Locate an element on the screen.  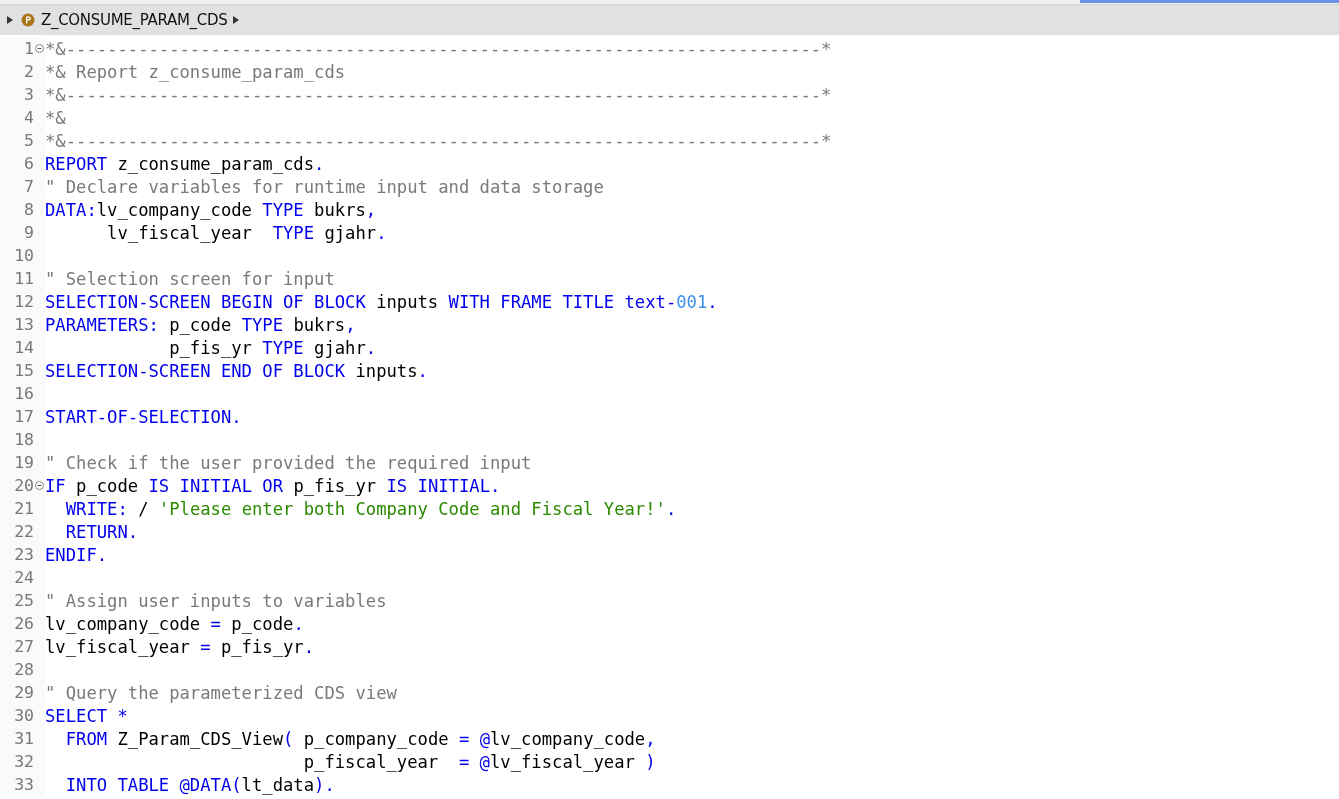
line-number: 16 is located at coordinates (23, 393).